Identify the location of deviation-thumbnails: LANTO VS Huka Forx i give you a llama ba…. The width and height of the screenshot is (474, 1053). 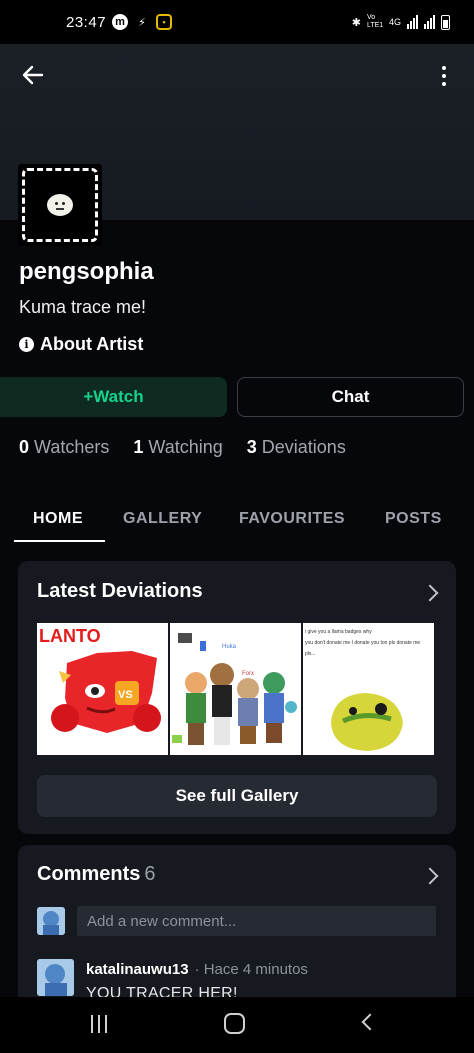
(235, 689).